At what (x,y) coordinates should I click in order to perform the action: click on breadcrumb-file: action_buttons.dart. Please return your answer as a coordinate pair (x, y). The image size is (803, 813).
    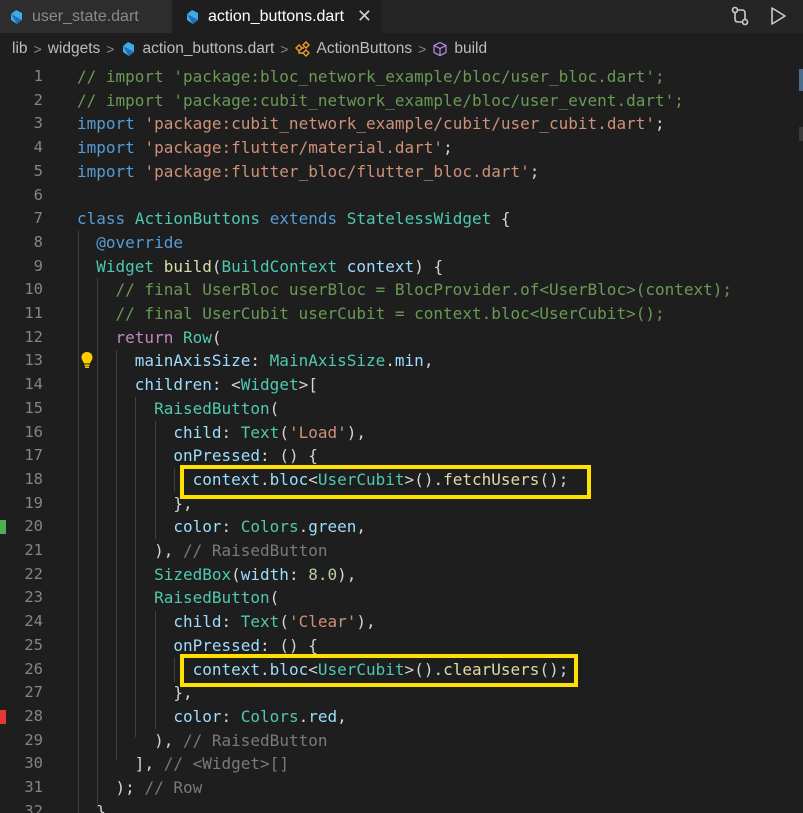
    Looking at the image, I should click on (208, 49).